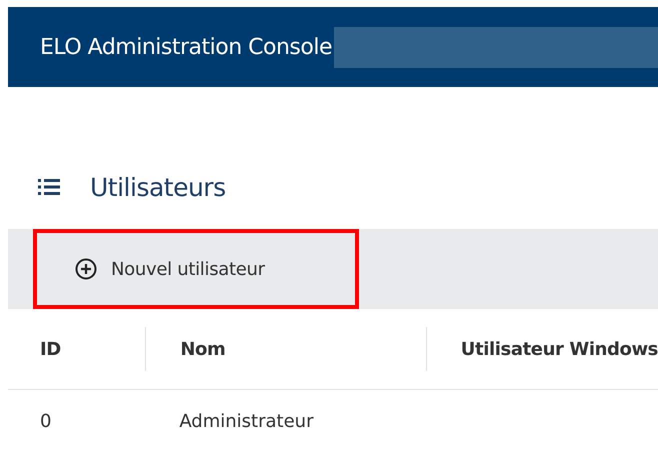 Image resolution: width=658 pixels, height=468 pixels. I want to click on column-header: Nom, so click(203, 349).